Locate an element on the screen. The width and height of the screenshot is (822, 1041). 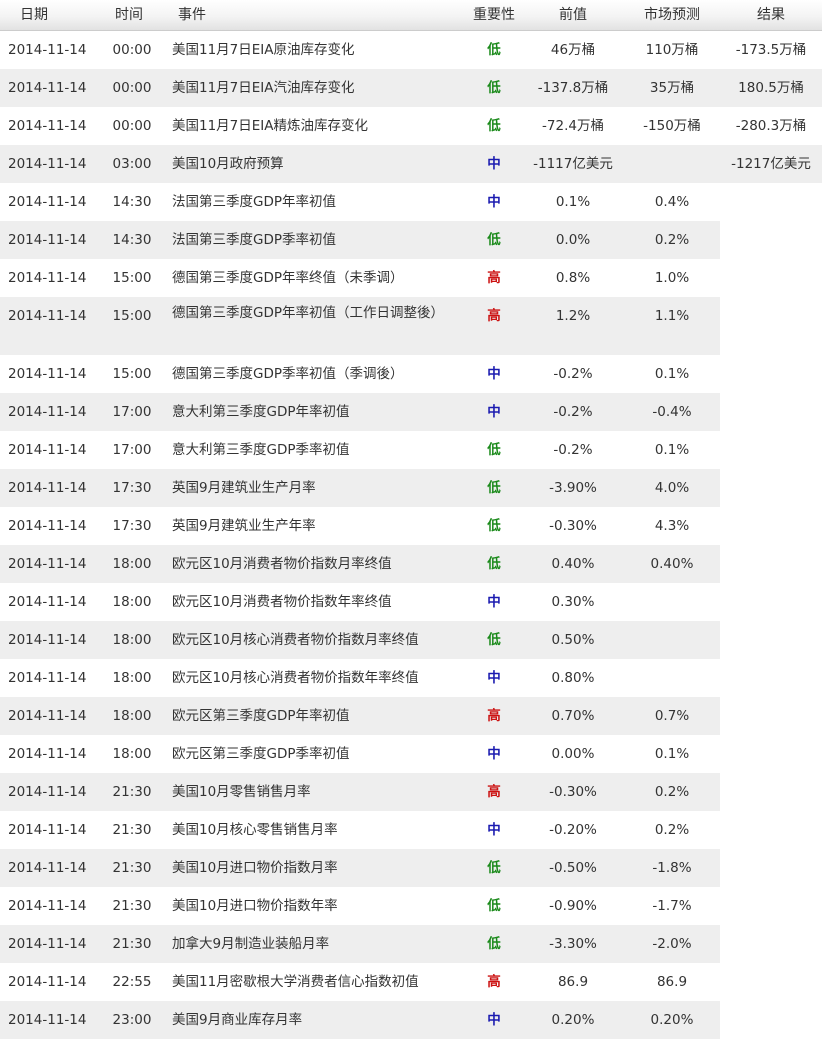
header-date: 日期 is located at coordinates (34, 15).